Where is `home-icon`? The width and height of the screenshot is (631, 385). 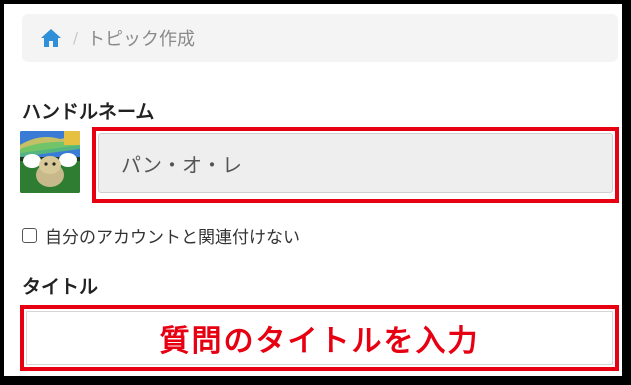 home-icon is located at coordinates (51, 38).